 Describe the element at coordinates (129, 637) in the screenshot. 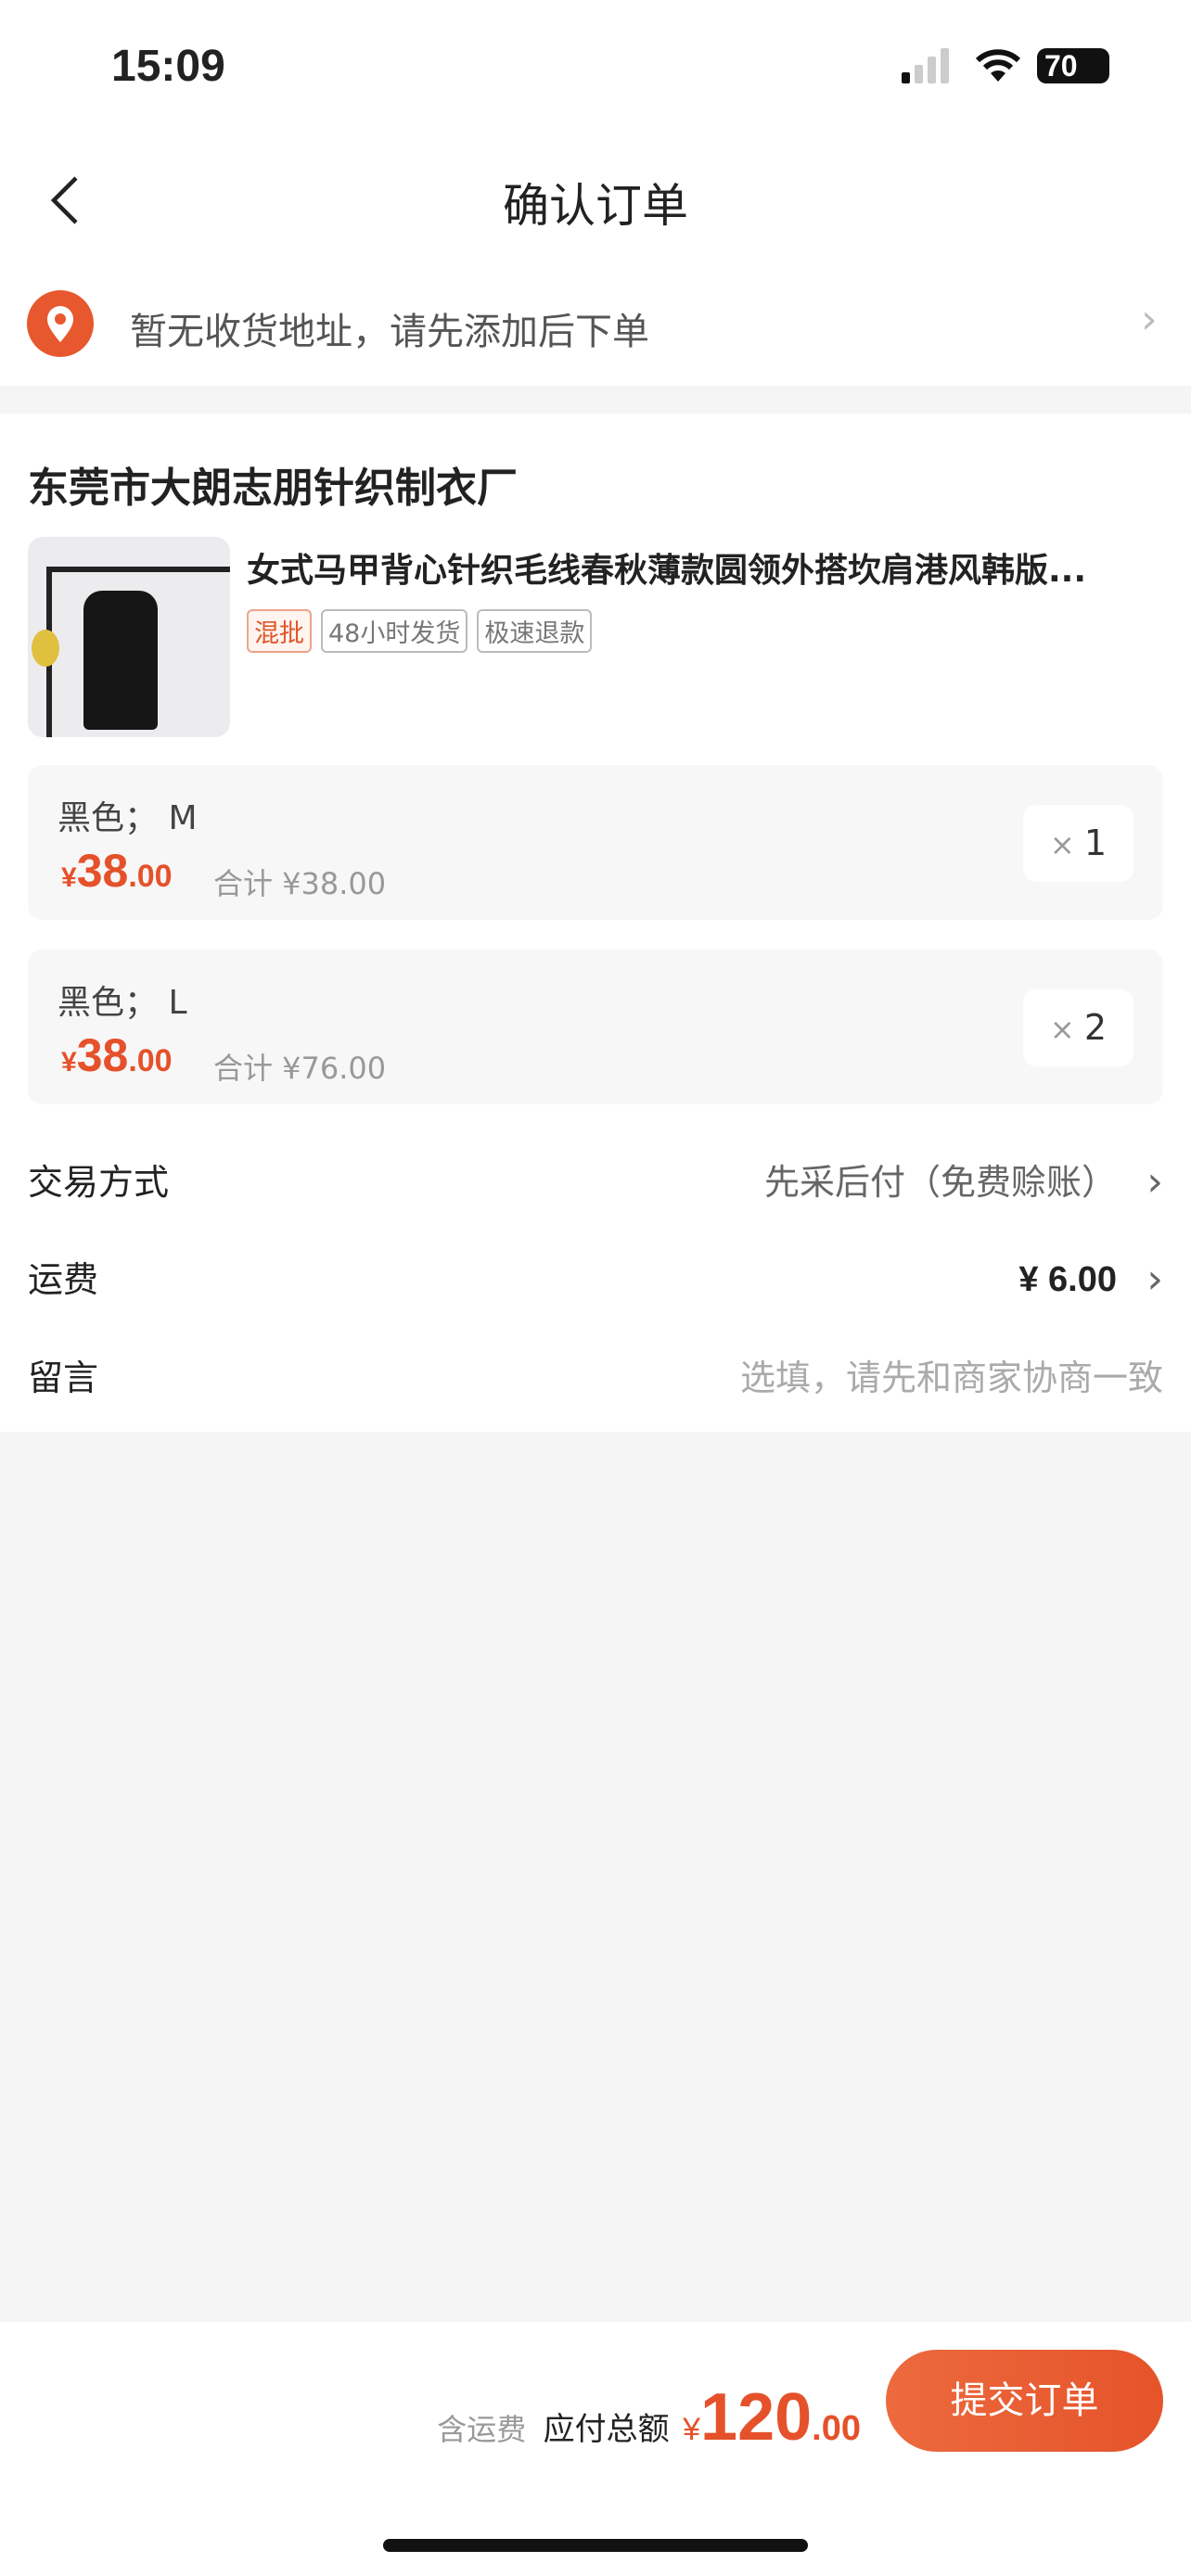

I see `product-image` at that location.